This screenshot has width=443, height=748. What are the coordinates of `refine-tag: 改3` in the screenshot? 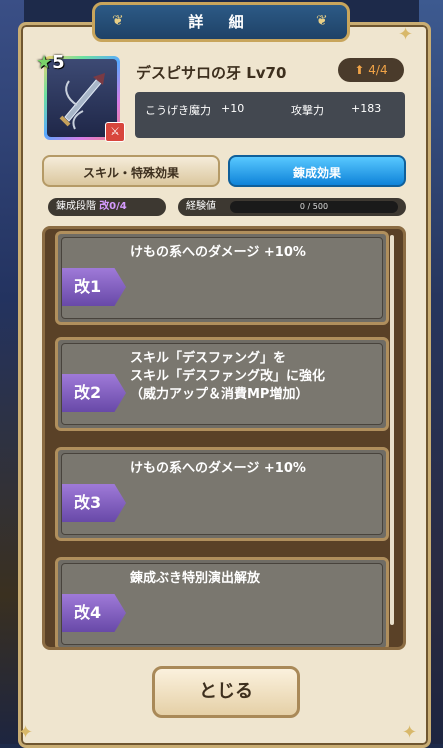 It's located at (94, 503).